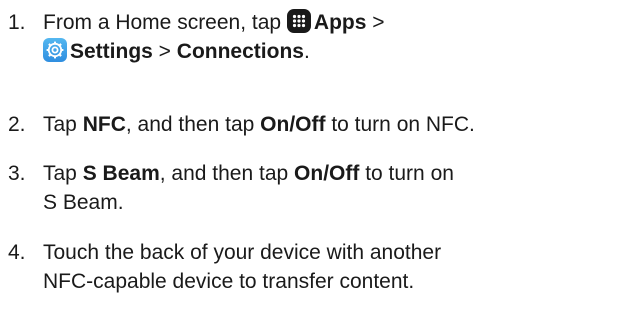  I want to click on step-number: 2., so click(17, 124).